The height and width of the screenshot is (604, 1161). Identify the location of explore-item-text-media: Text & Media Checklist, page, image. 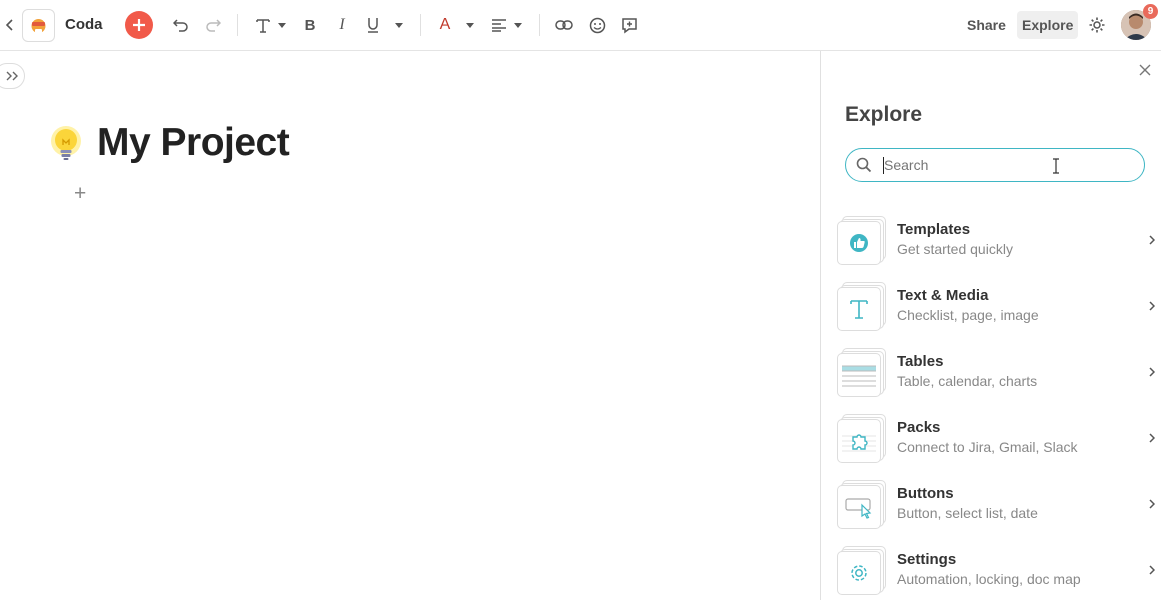
(996, 311).